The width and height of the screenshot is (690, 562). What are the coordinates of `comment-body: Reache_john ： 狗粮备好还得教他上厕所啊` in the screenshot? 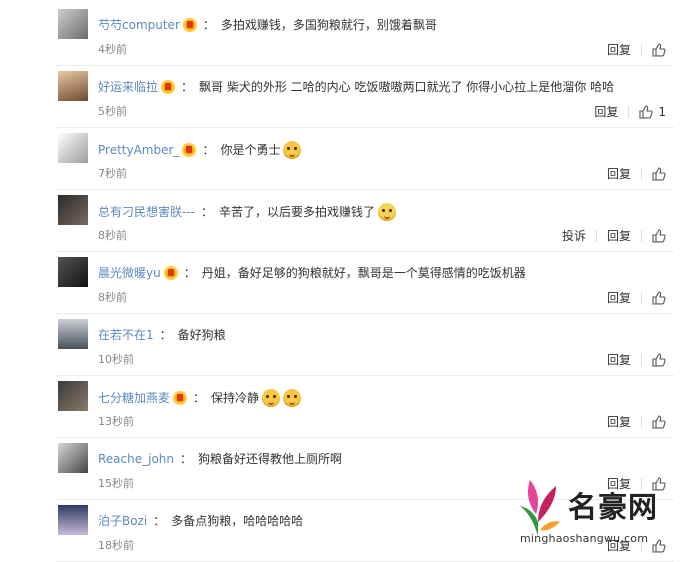 It's located at (220, 459).